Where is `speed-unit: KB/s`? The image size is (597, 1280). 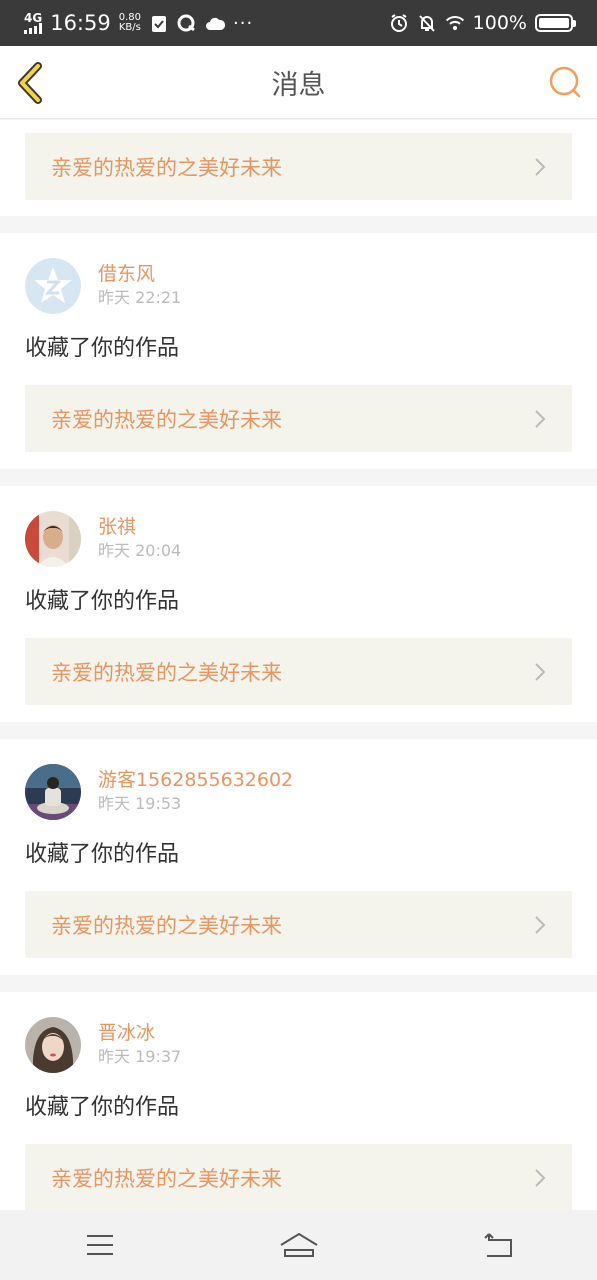
speed-unit: KB/s is located at coordinates (129, 27).